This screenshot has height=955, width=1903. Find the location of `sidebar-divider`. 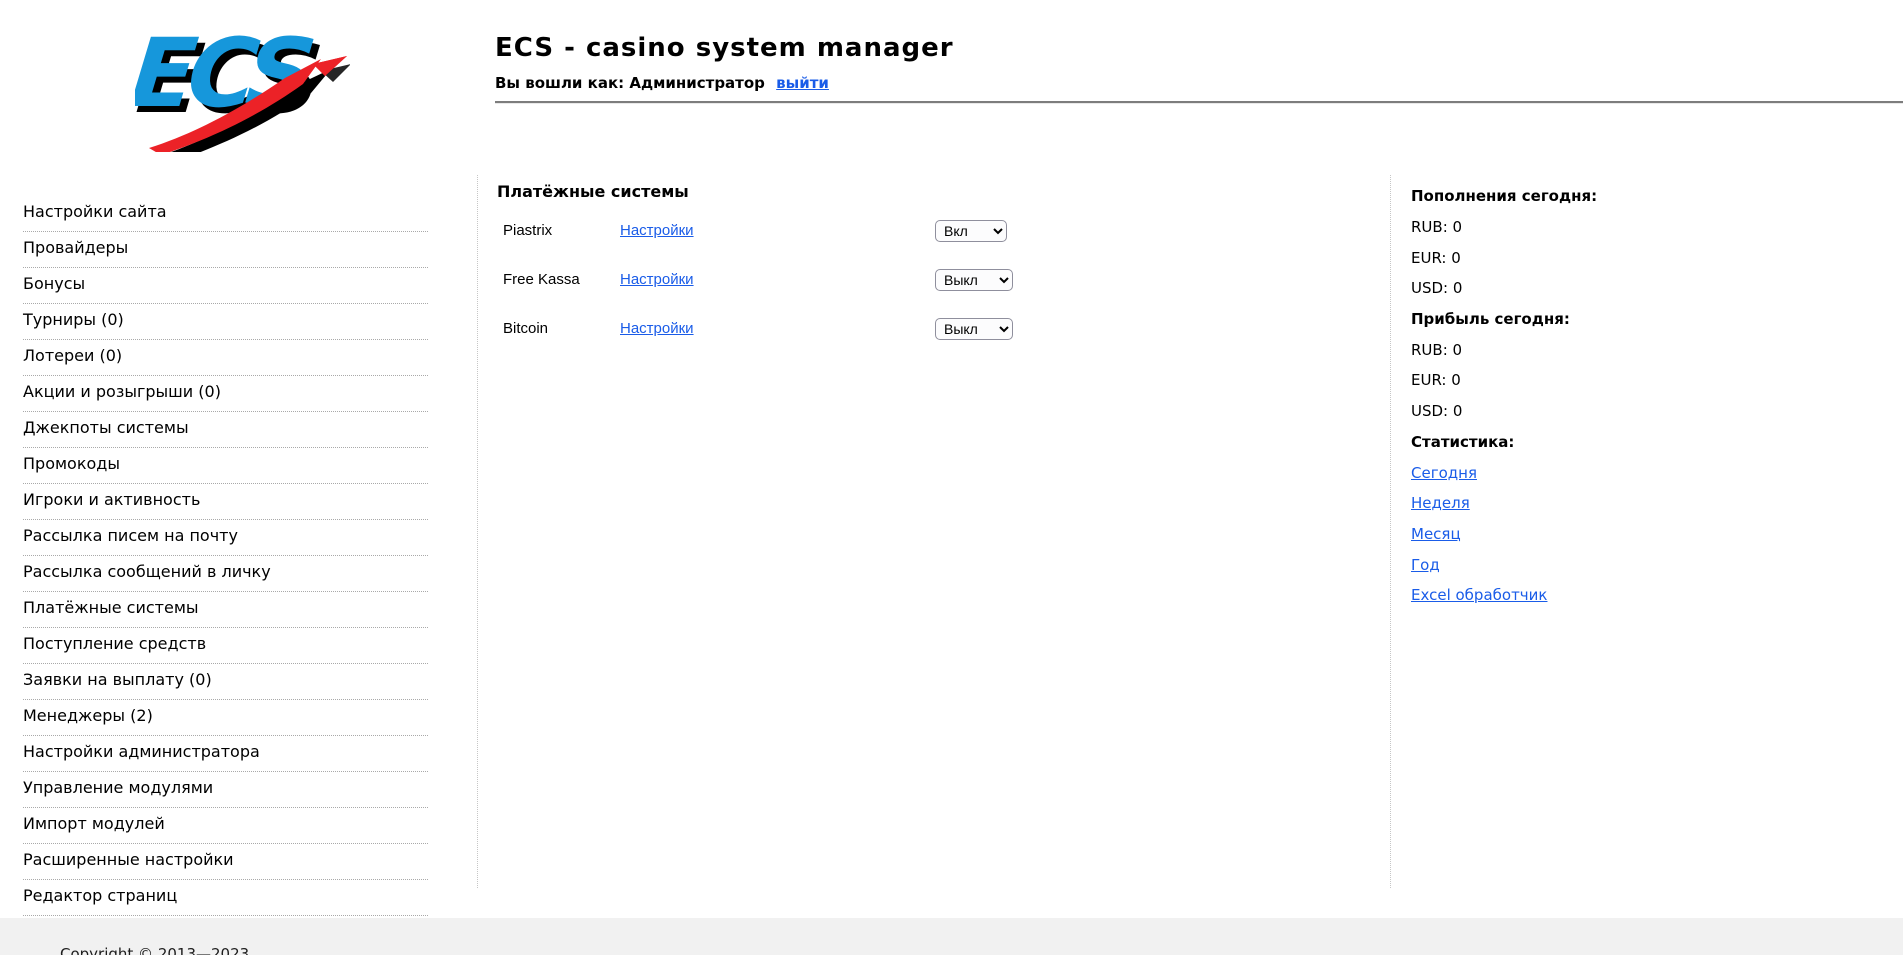

sidebar-divider is located at coordinates (477, 531).